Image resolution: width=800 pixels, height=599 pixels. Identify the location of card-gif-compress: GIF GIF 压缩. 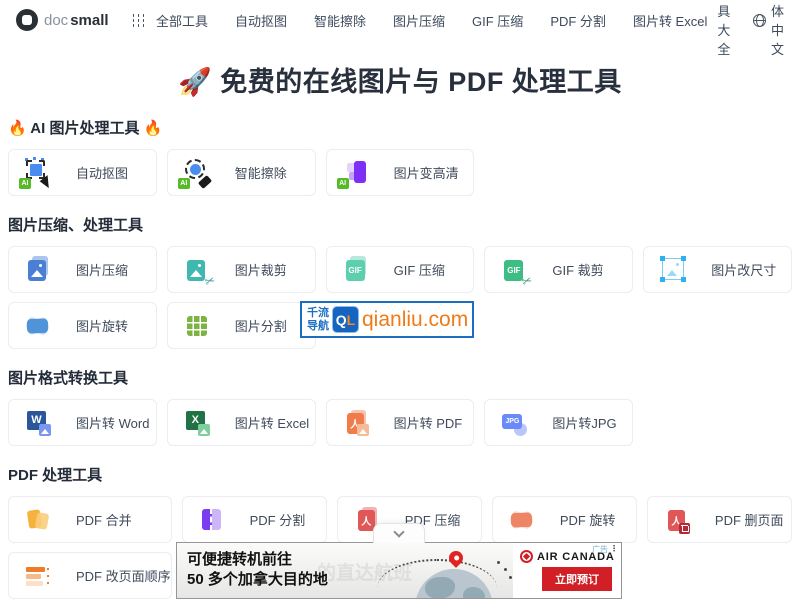
(400, 269).